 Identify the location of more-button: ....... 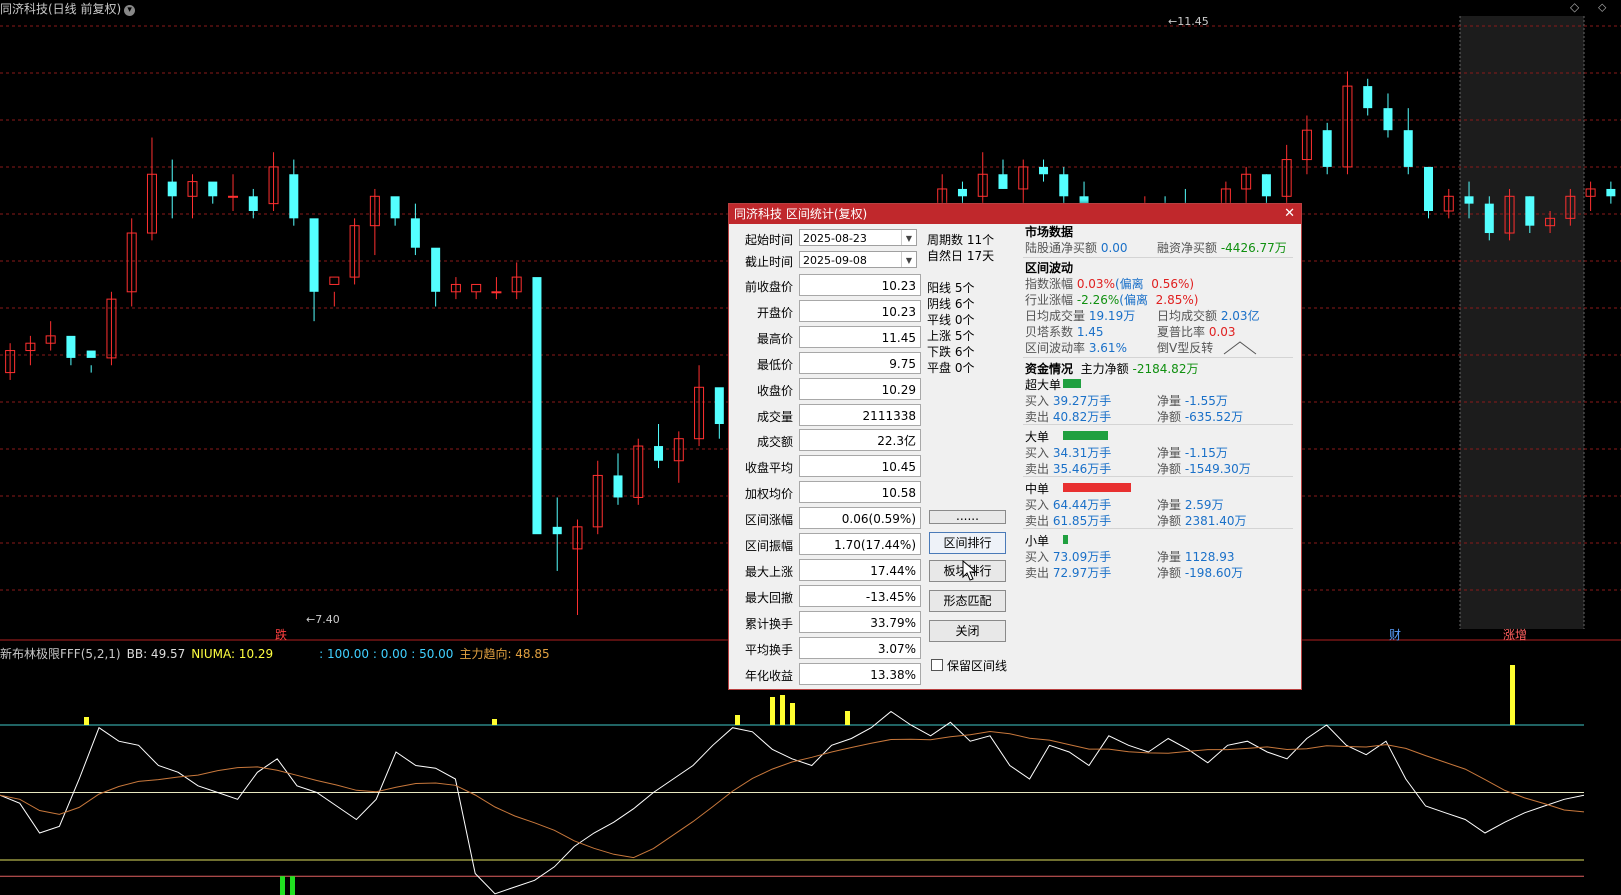
(967, 517).